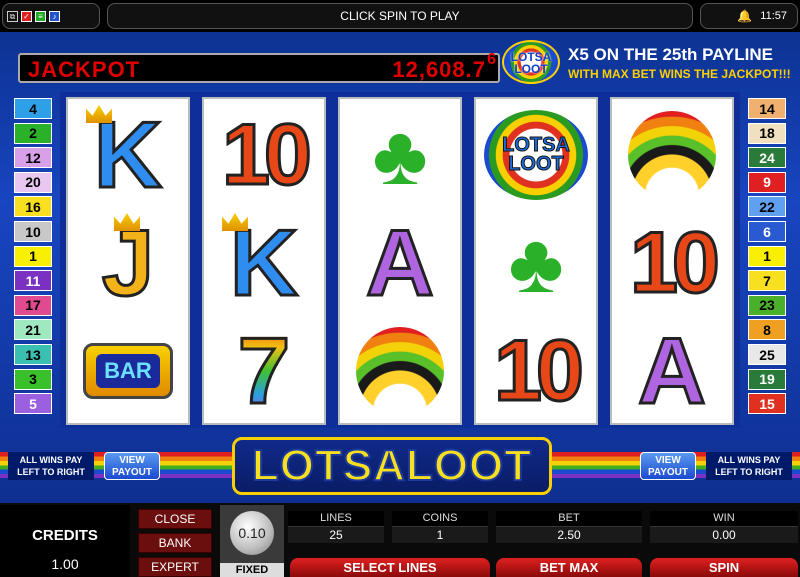  What do you see at coordinates (569, 518) in the screenshot?
I see `bet-label: BET` at bounding box center [569, 518].